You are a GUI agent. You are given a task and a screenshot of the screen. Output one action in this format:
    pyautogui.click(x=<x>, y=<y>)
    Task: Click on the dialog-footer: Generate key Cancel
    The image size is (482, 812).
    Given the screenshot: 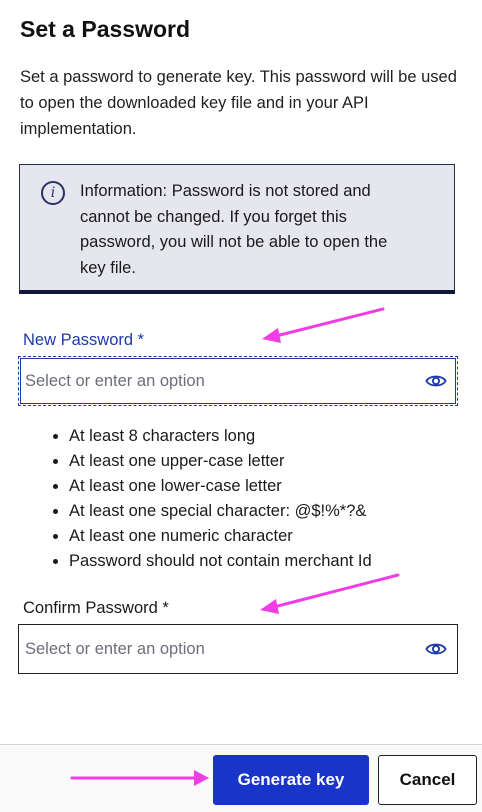 What is the action you would take?
    pyautogui.click(x=241, y=778)
    